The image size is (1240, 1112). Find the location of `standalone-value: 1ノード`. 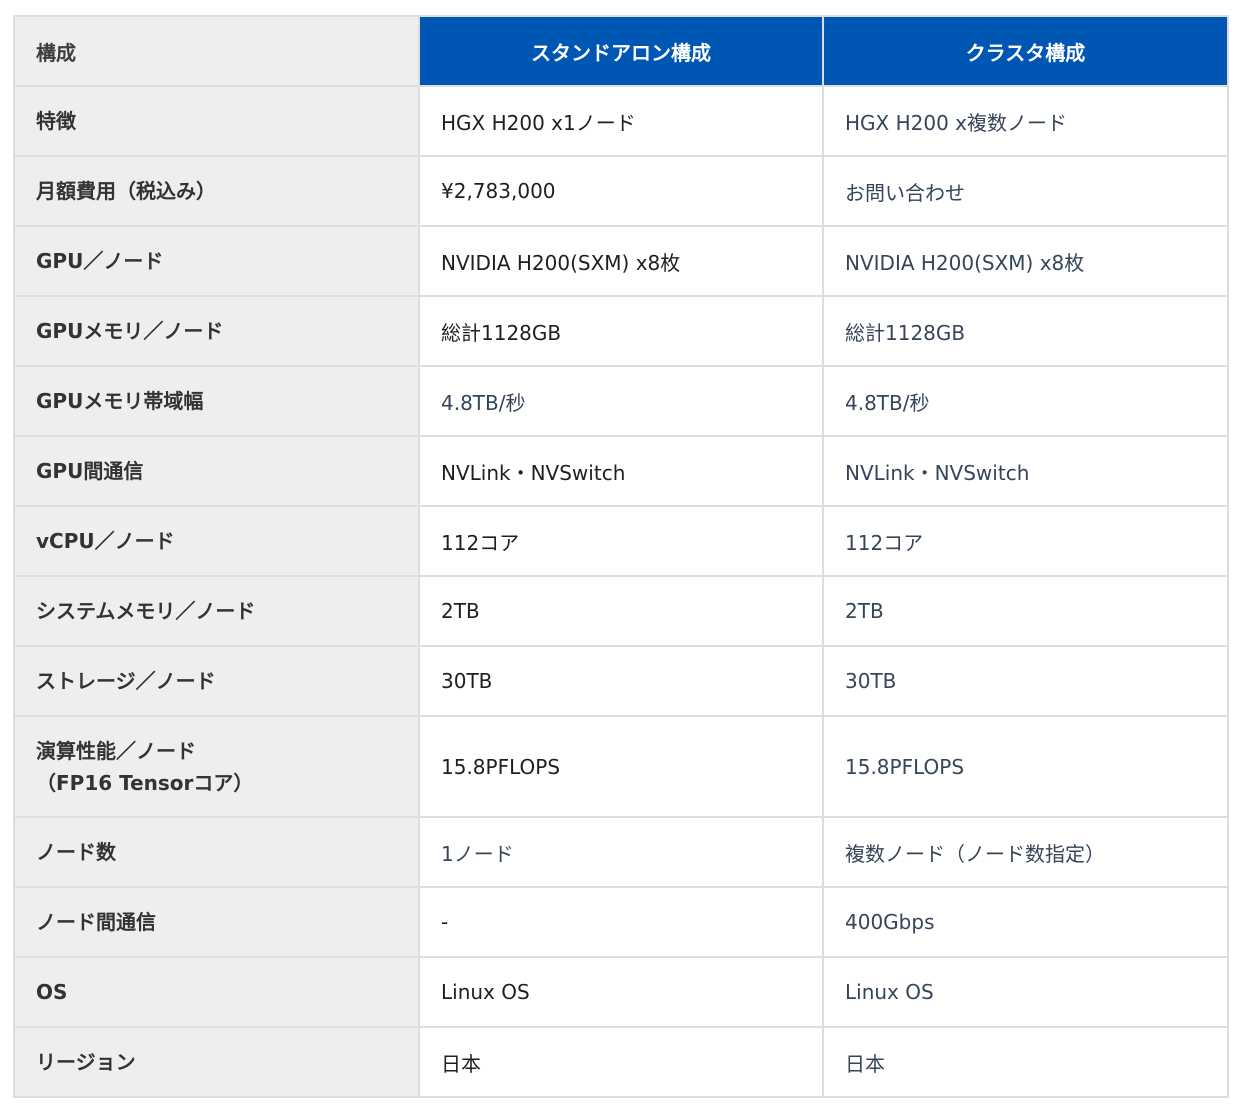

standalone-value: 1ノード is located at coordinates (621, 852).